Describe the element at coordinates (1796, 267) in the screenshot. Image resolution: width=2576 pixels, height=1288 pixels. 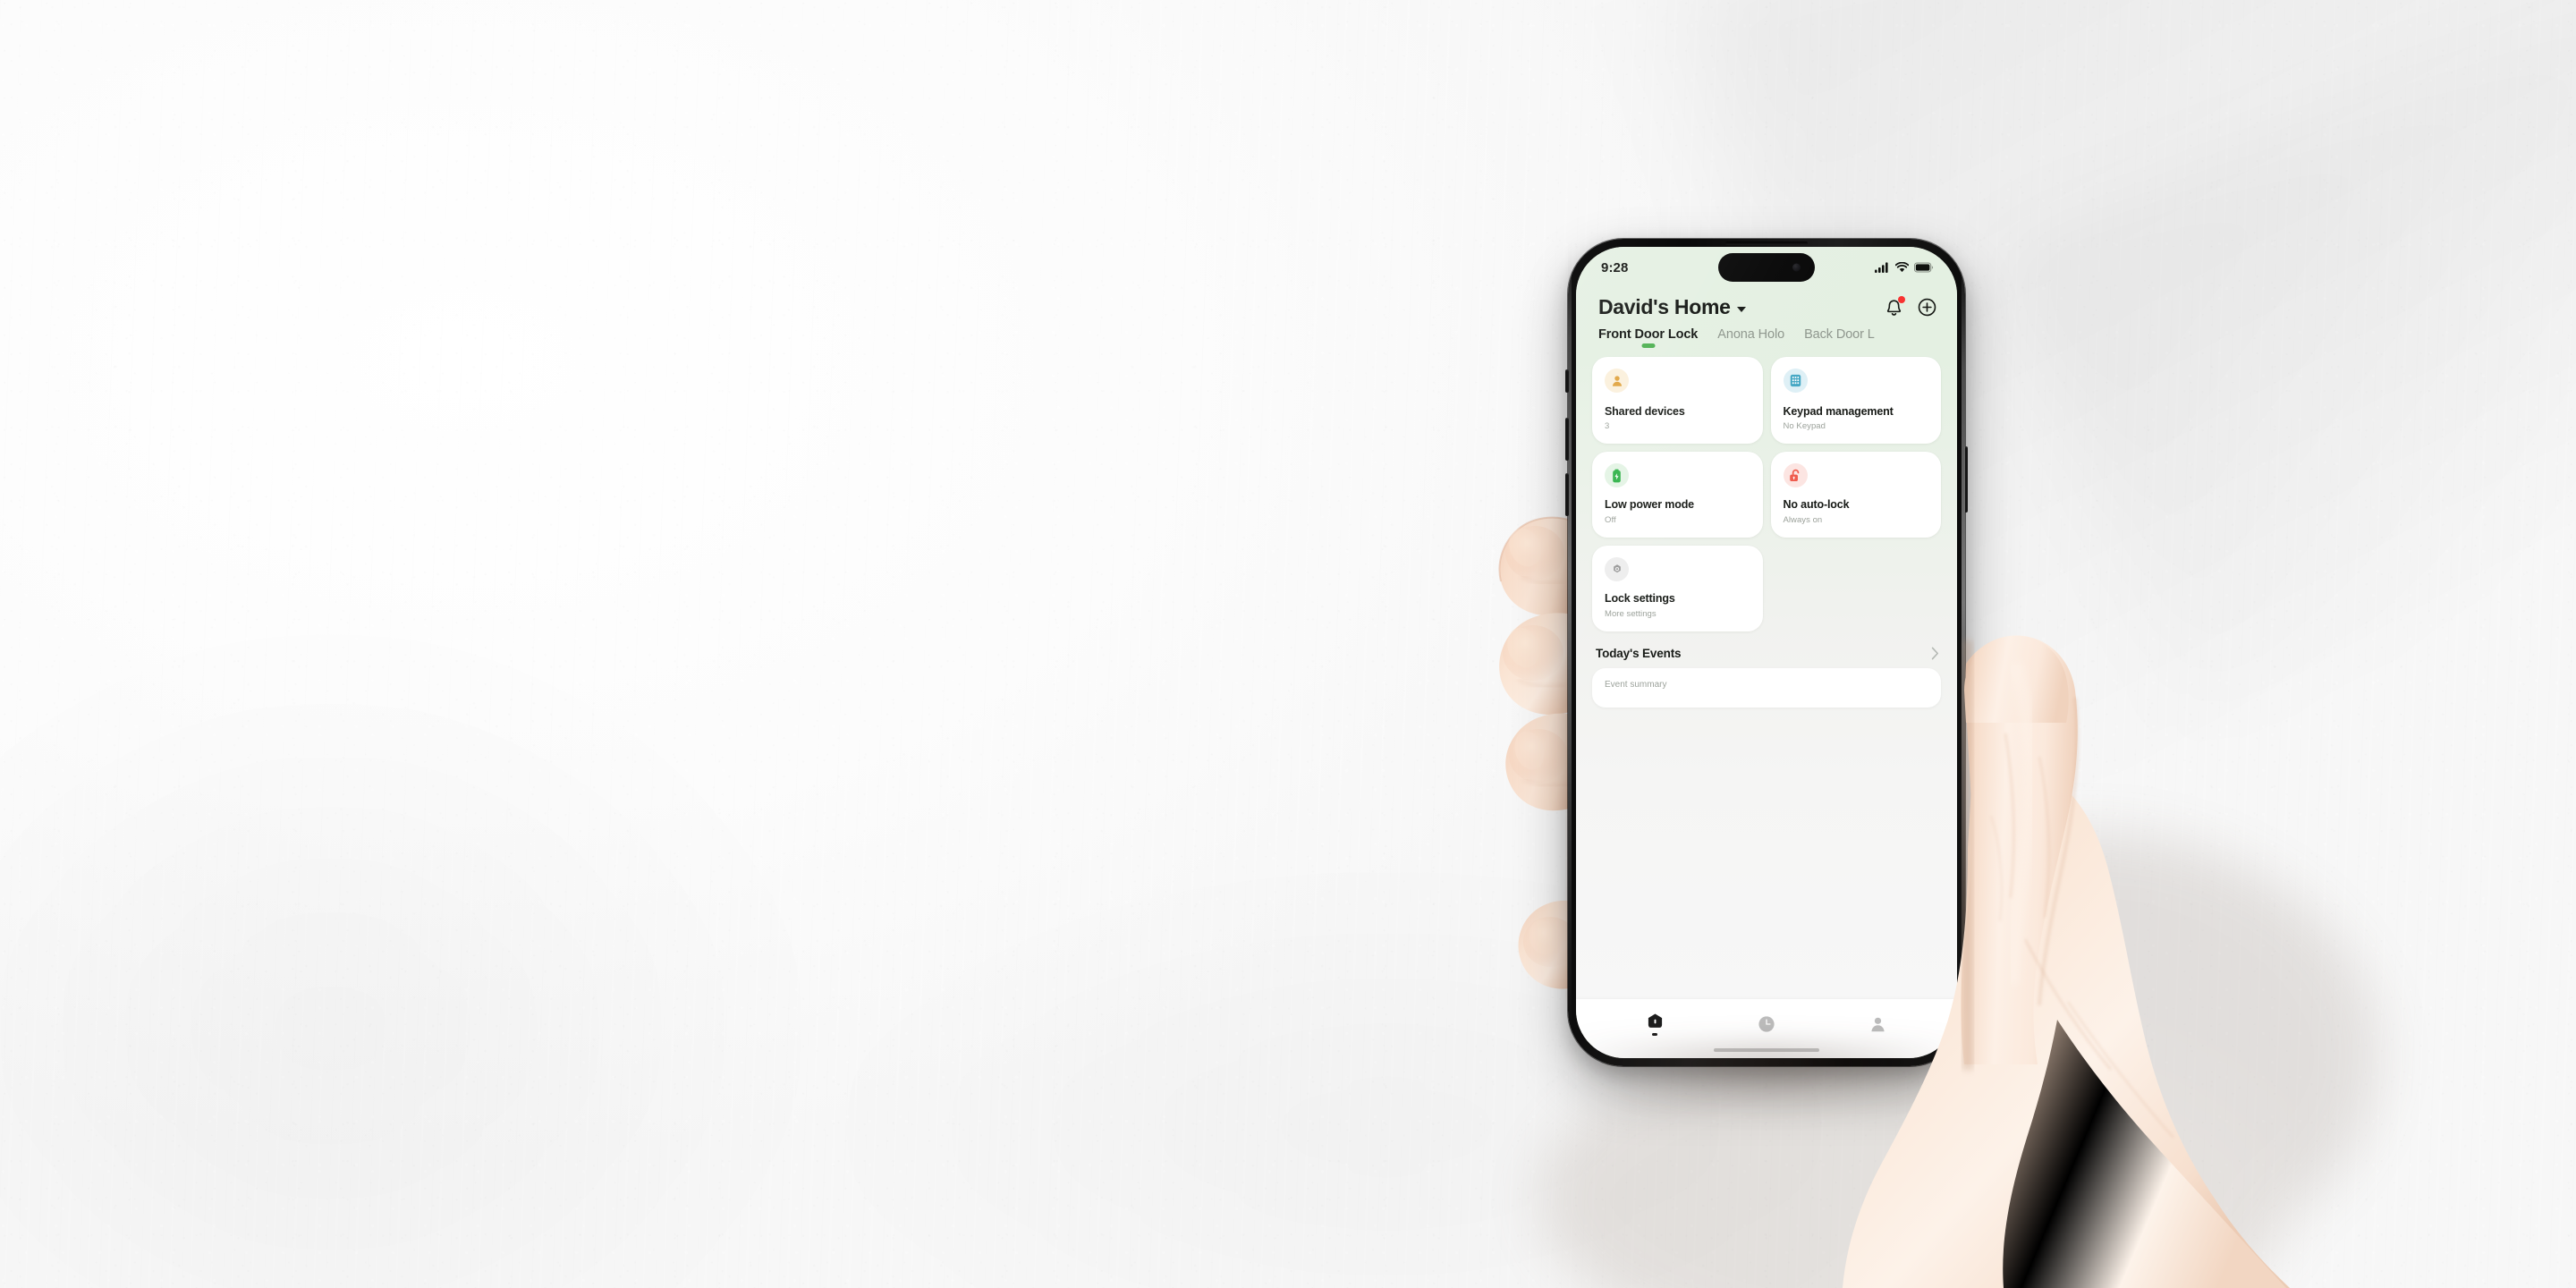
I see `front-camera-icon` at that location.